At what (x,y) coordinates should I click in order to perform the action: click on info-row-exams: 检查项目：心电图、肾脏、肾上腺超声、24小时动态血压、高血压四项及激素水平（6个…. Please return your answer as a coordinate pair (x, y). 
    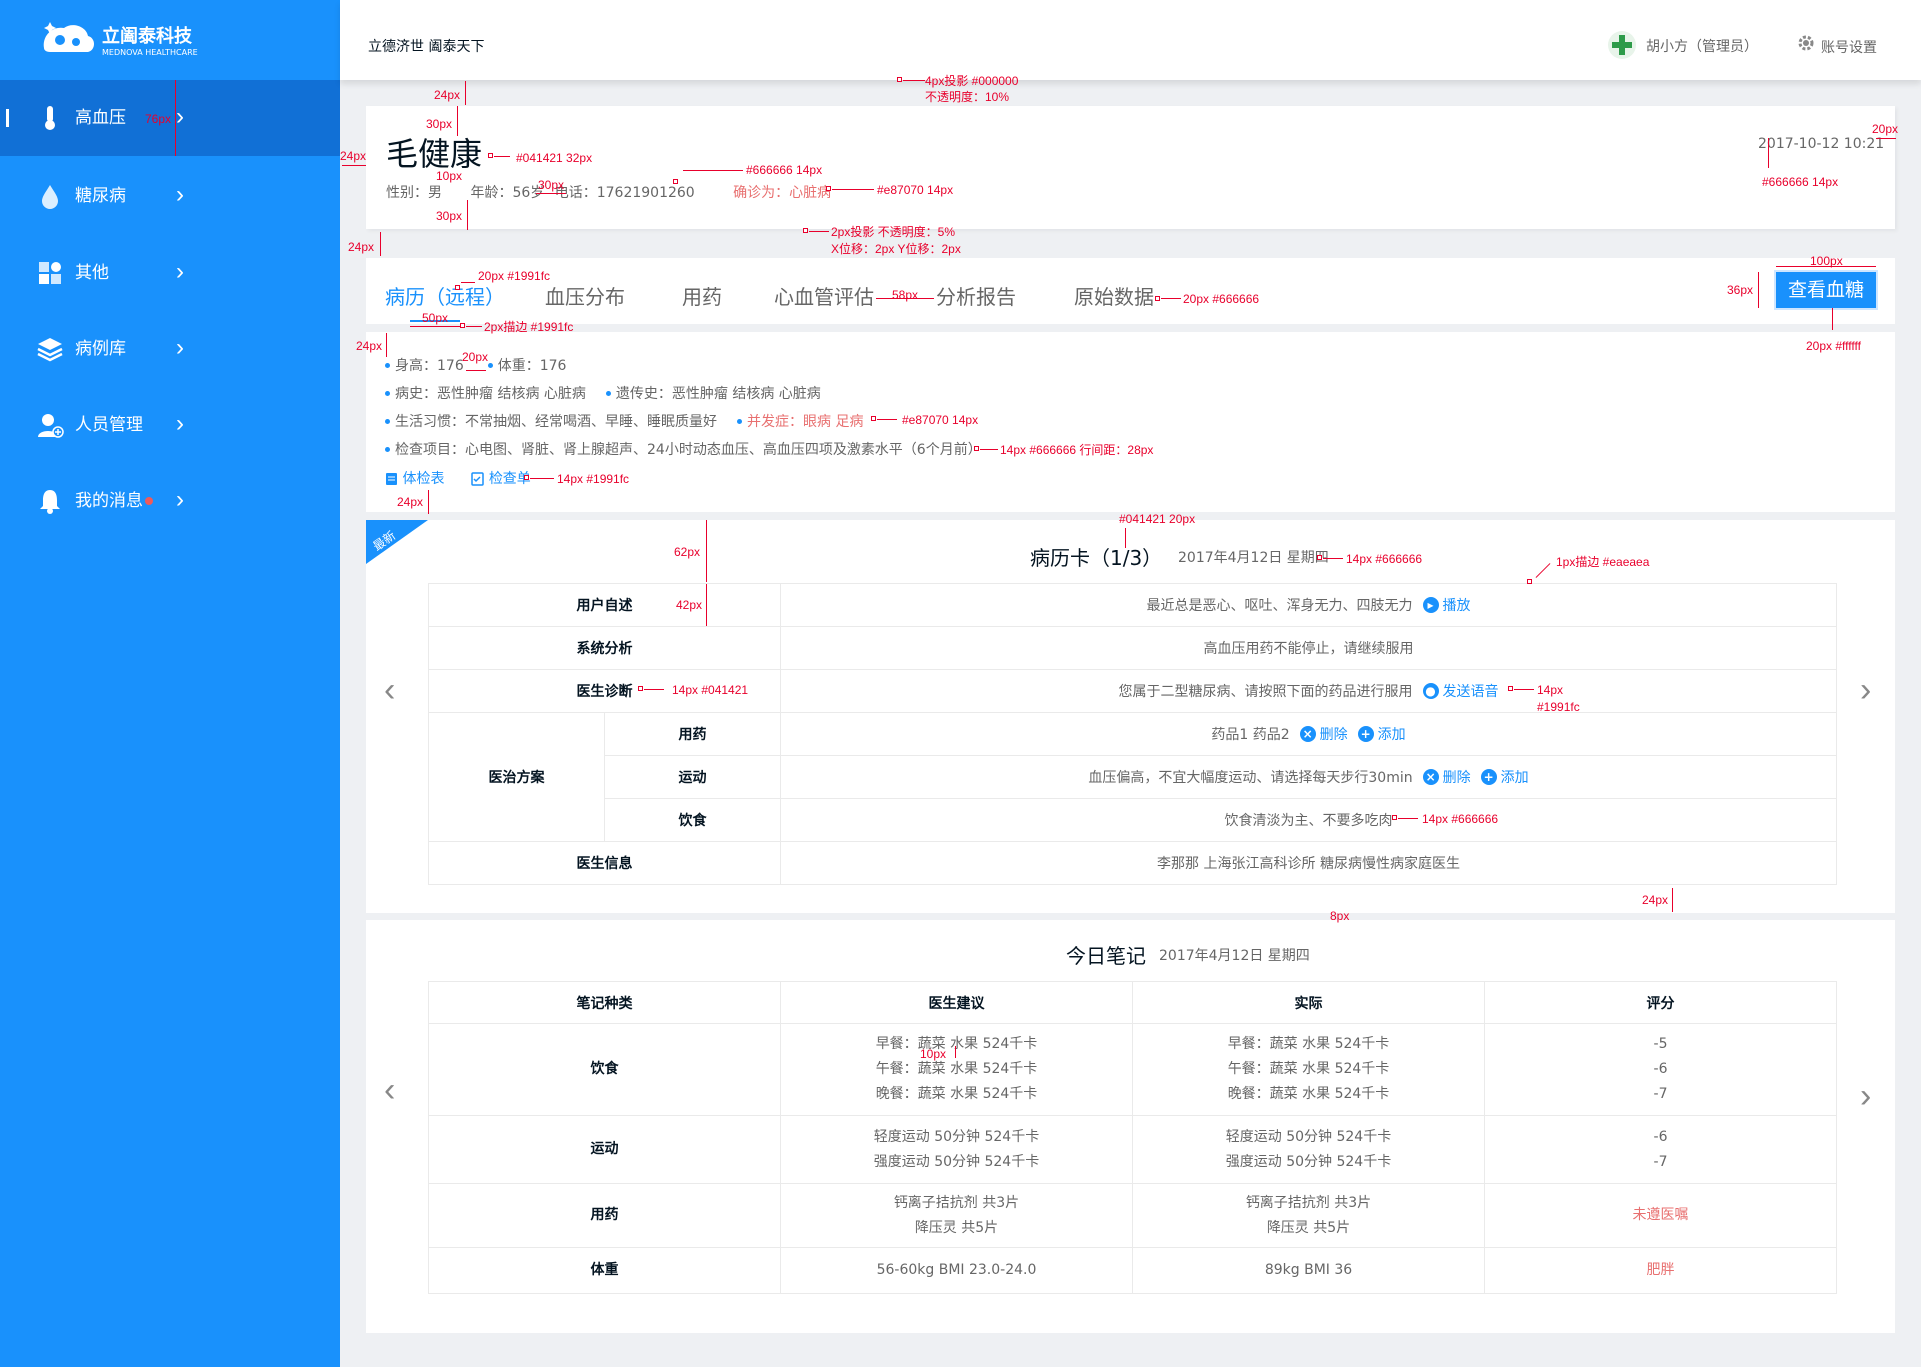
    Looking at the image, I should click on (683, 450).